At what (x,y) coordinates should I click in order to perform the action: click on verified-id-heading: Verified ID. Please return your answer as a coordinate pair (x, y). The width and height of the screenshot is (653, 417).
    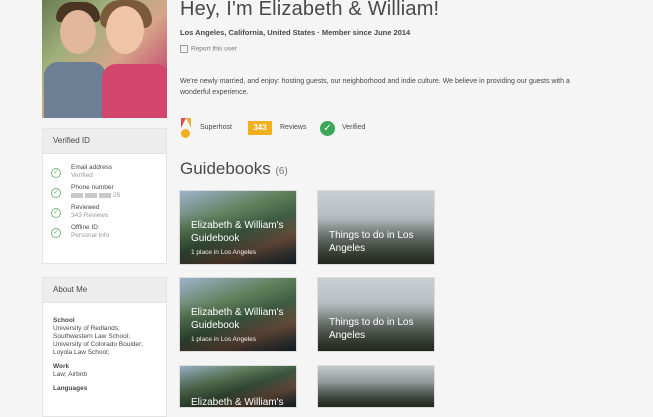
    Looking at the image, I should click on (104, 141).